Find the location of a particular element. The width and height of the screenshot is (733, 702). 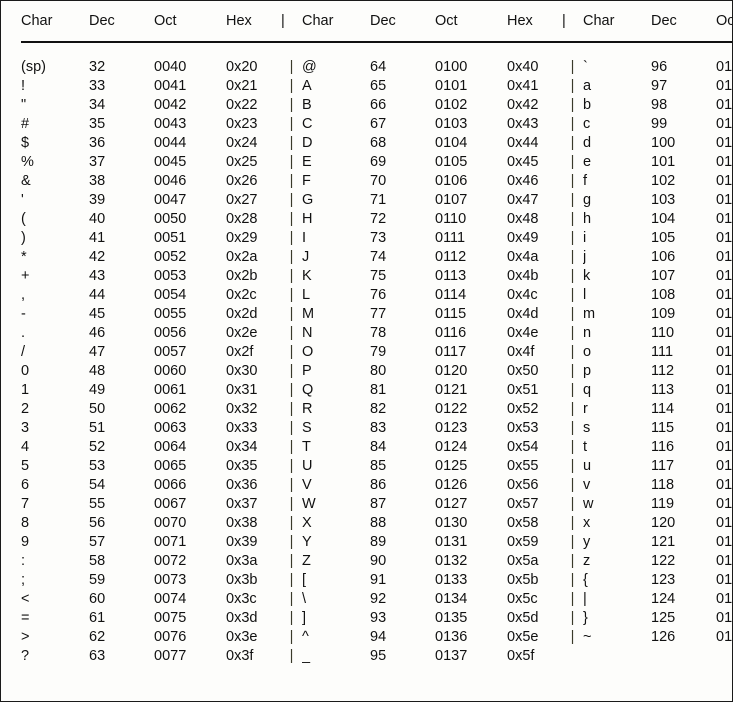

cell-char-2: D is located at coordinates (307, 143).